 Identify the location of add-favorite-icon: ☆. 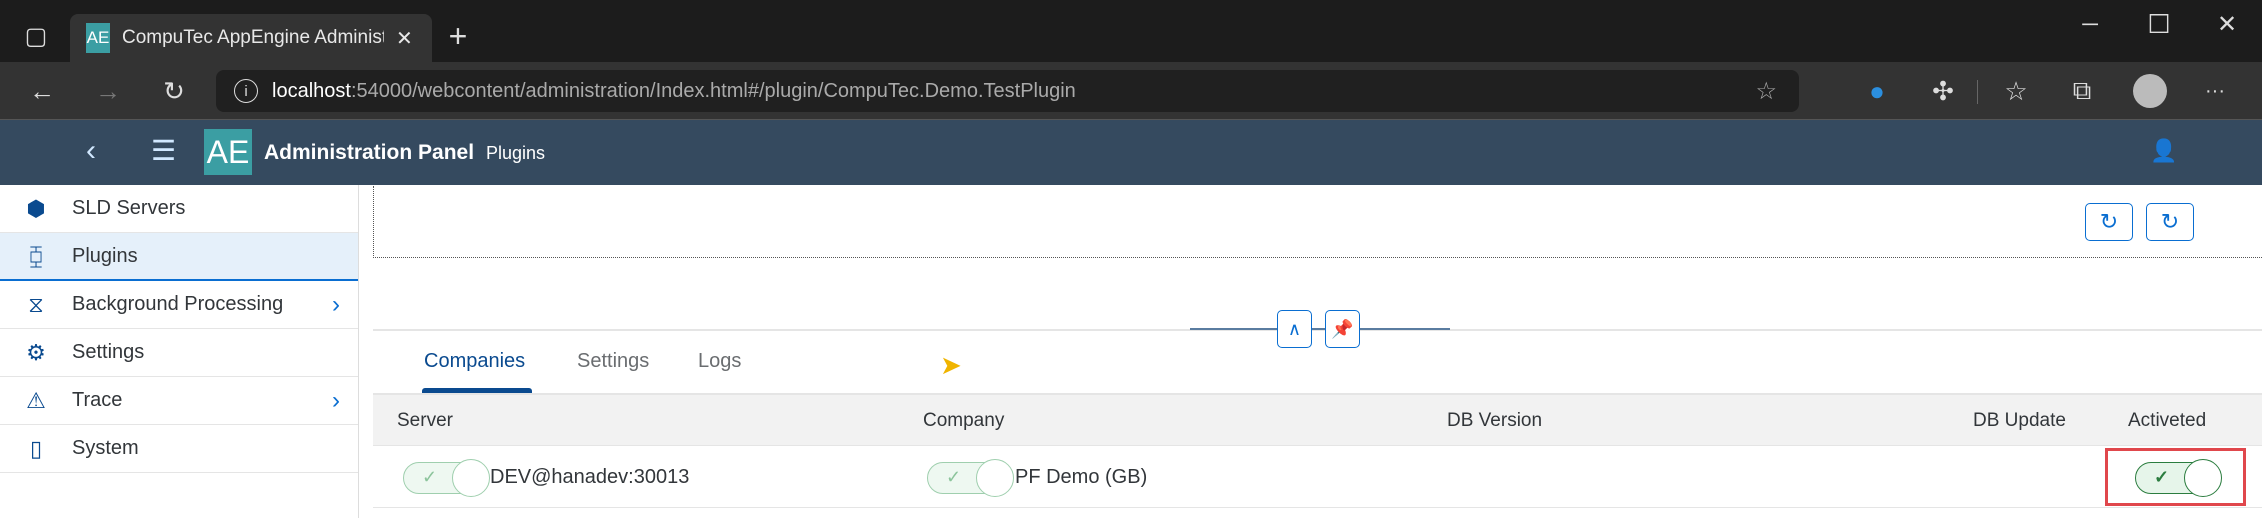
(1766, 91).